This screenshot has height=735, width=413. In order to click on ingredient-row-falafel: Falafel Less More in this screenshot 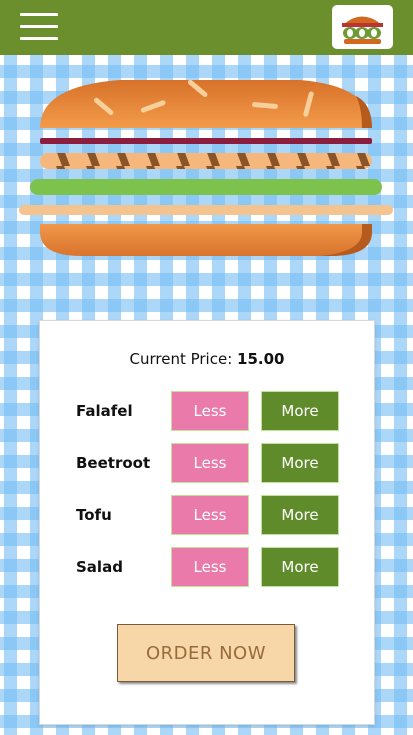, I will do `click(207, 412)`.